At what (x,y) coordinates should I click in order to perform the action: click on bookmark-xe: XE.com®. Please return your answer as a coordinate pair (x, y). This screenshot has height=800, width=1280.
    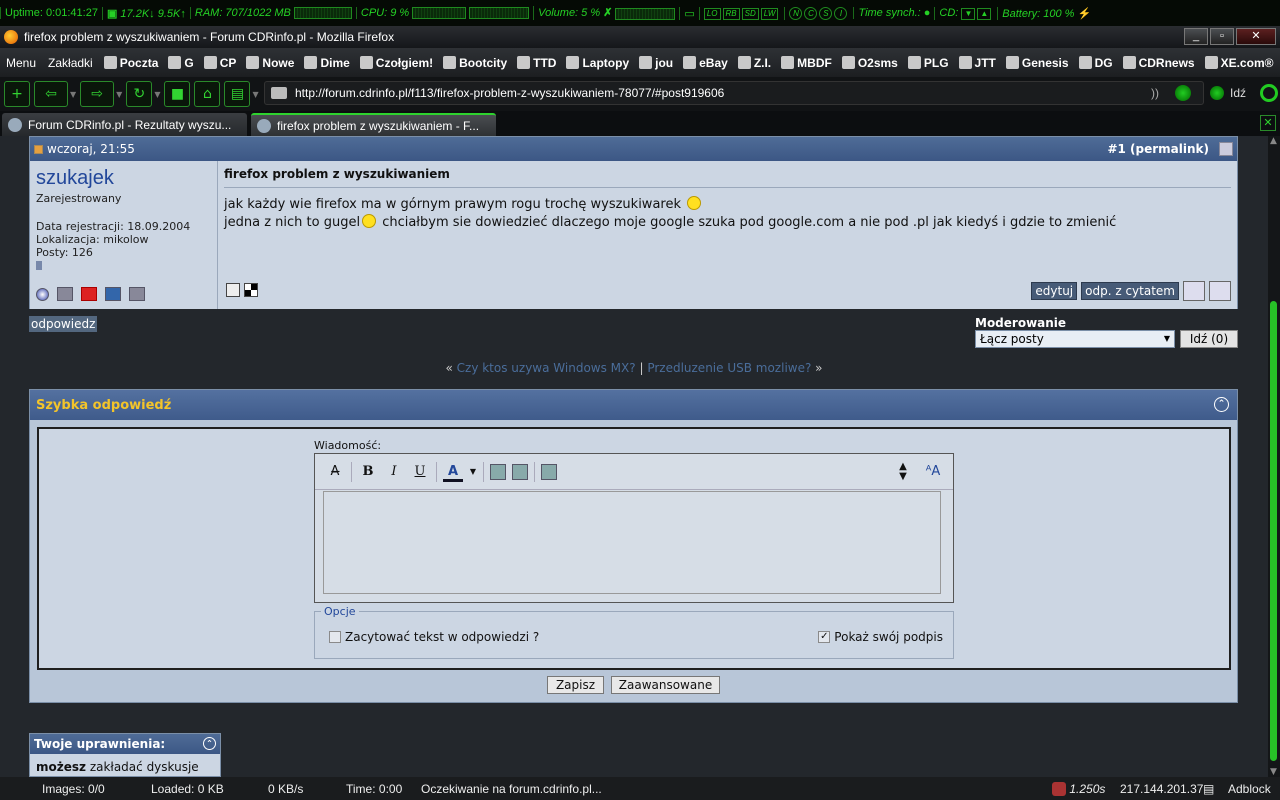
    Looking at the image, I should click on (1239, 63).